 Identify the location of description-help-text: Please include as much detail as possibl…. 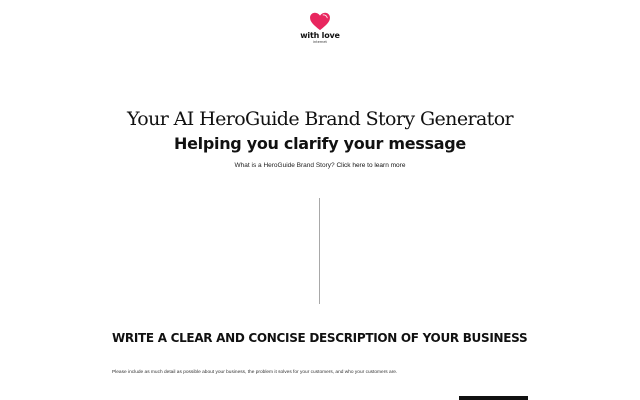
(255, 372).